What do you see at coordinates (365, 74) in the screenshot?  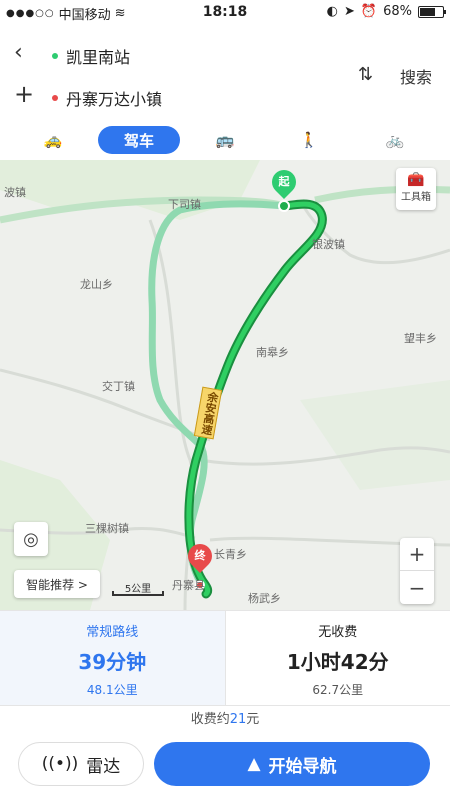 I see `swap-icon: ⇅` at bounding box center [365, 74].